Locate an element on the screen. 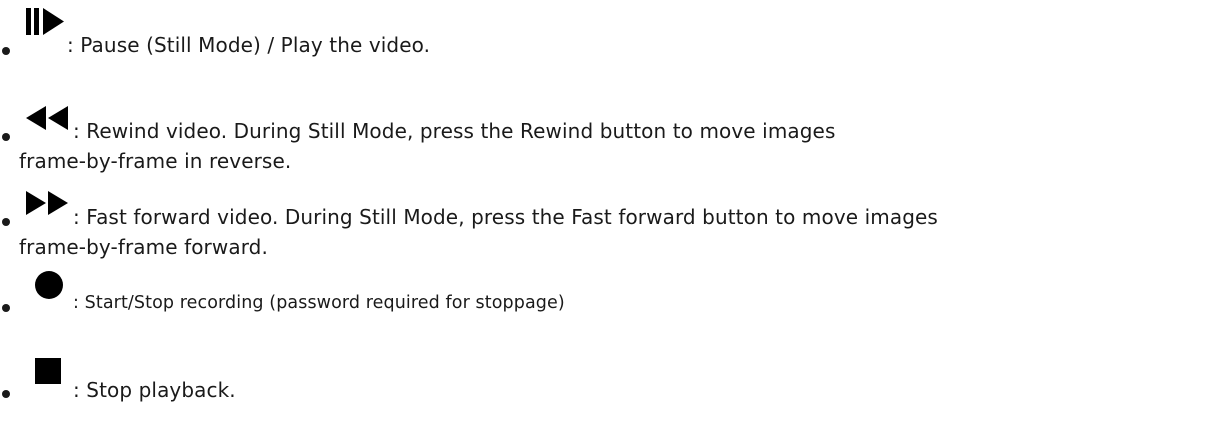 This screenshot has width=1213, height=439. item-text: : Stop playback. is located at coordinates (154, 390).